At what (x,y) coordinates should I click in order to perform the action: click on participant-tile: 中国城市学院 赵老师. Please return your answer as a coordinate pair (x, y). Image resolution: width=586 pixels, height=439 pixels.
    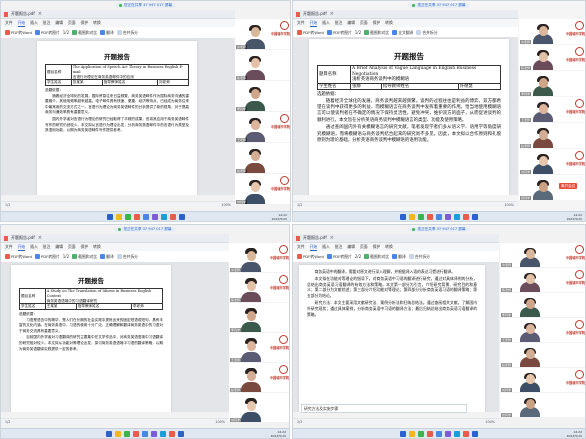
    Looking at the image, I should click on (259, 377).